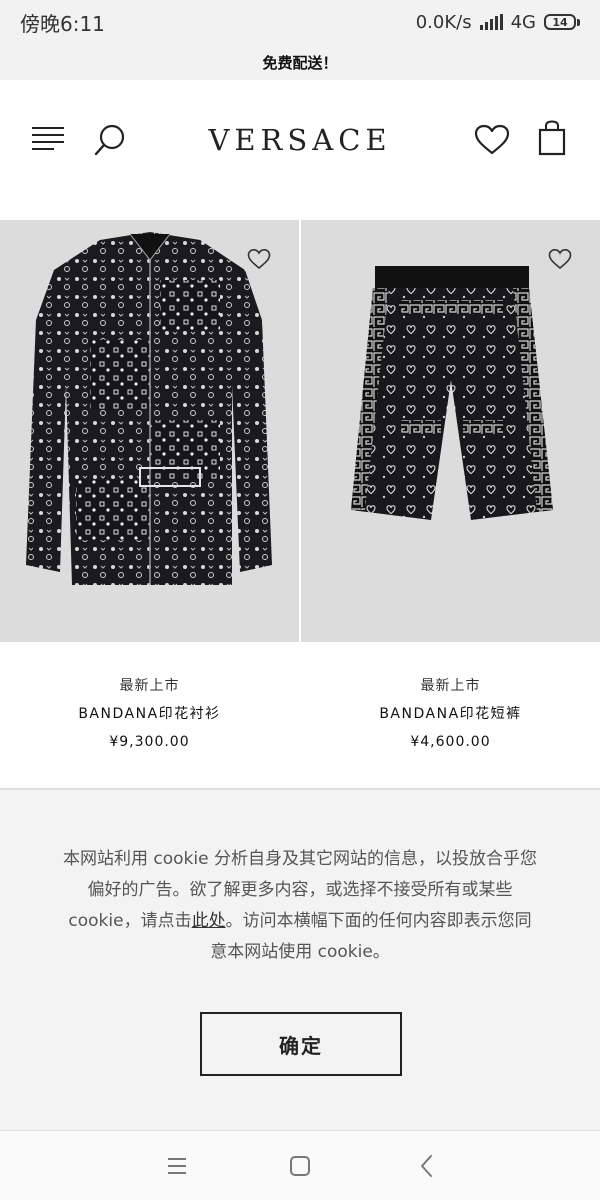  Describe the element at coordinates (209, 921) in the screenshot. I see `cookie-policy-link: 此处` at that location.